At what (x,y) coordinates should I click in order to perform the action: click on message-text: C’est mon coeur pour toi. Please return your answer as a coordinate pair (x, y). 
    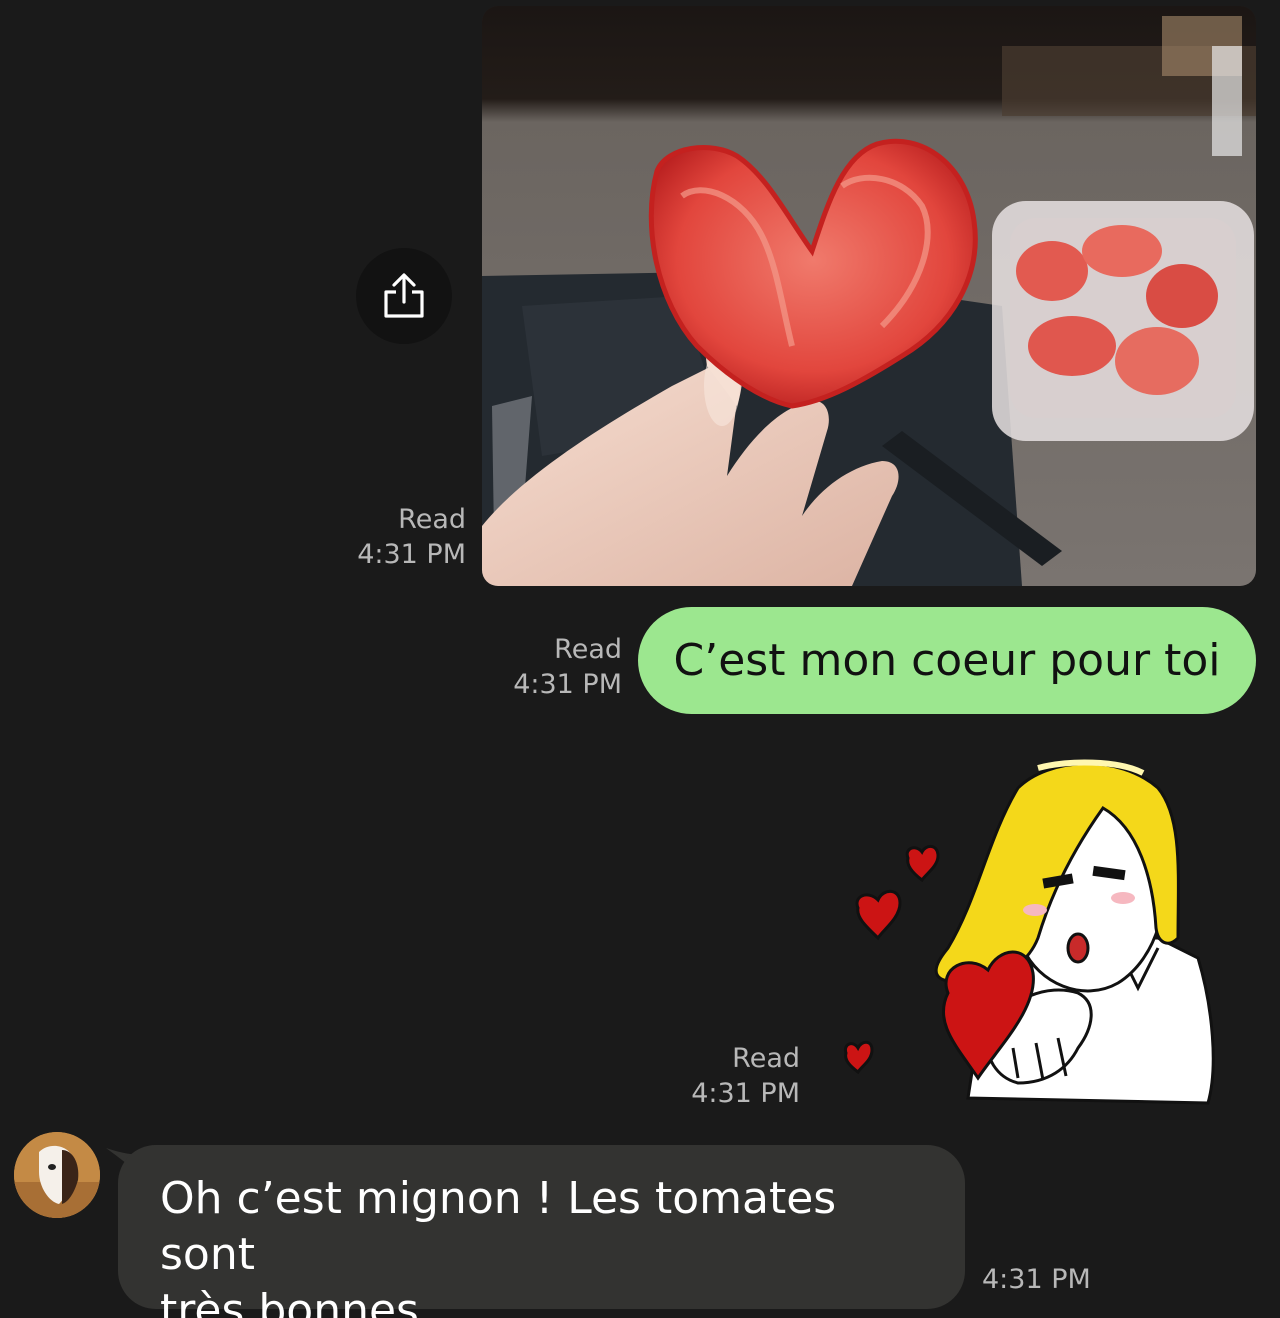
    Looking at the image, I should click on (947, 660).